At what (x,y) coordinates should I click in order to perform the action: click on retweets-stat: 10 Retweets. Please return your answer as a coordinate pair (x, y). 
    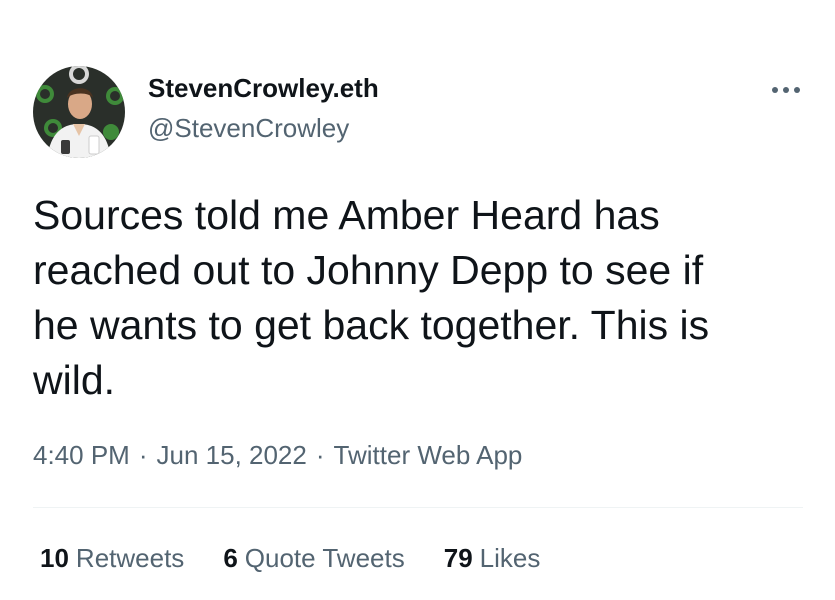
    Looking at the image, I should click on (112, 558).